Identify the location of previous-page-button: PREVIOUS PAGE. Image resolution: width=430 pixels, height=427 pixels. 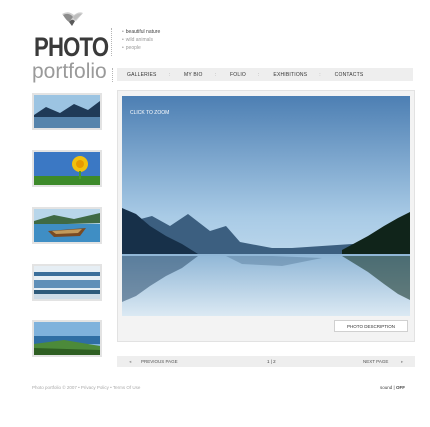
(159, 361).